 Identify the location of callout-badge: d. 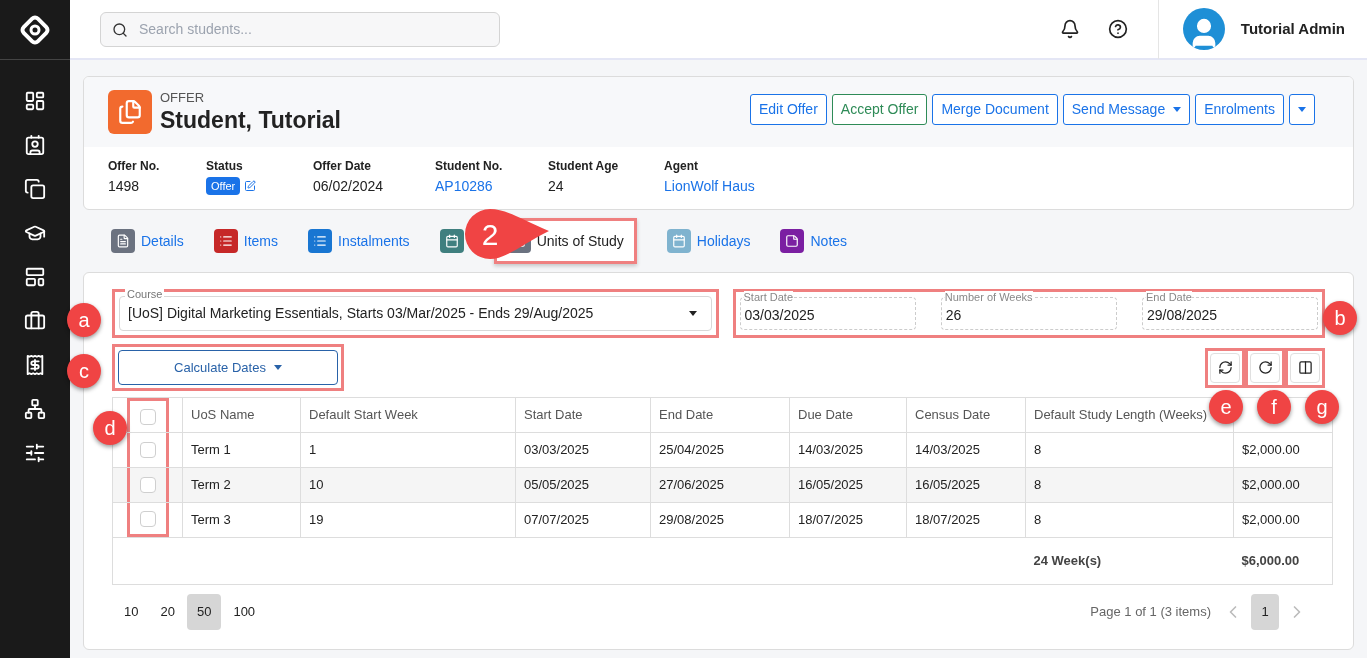
(110, 428).